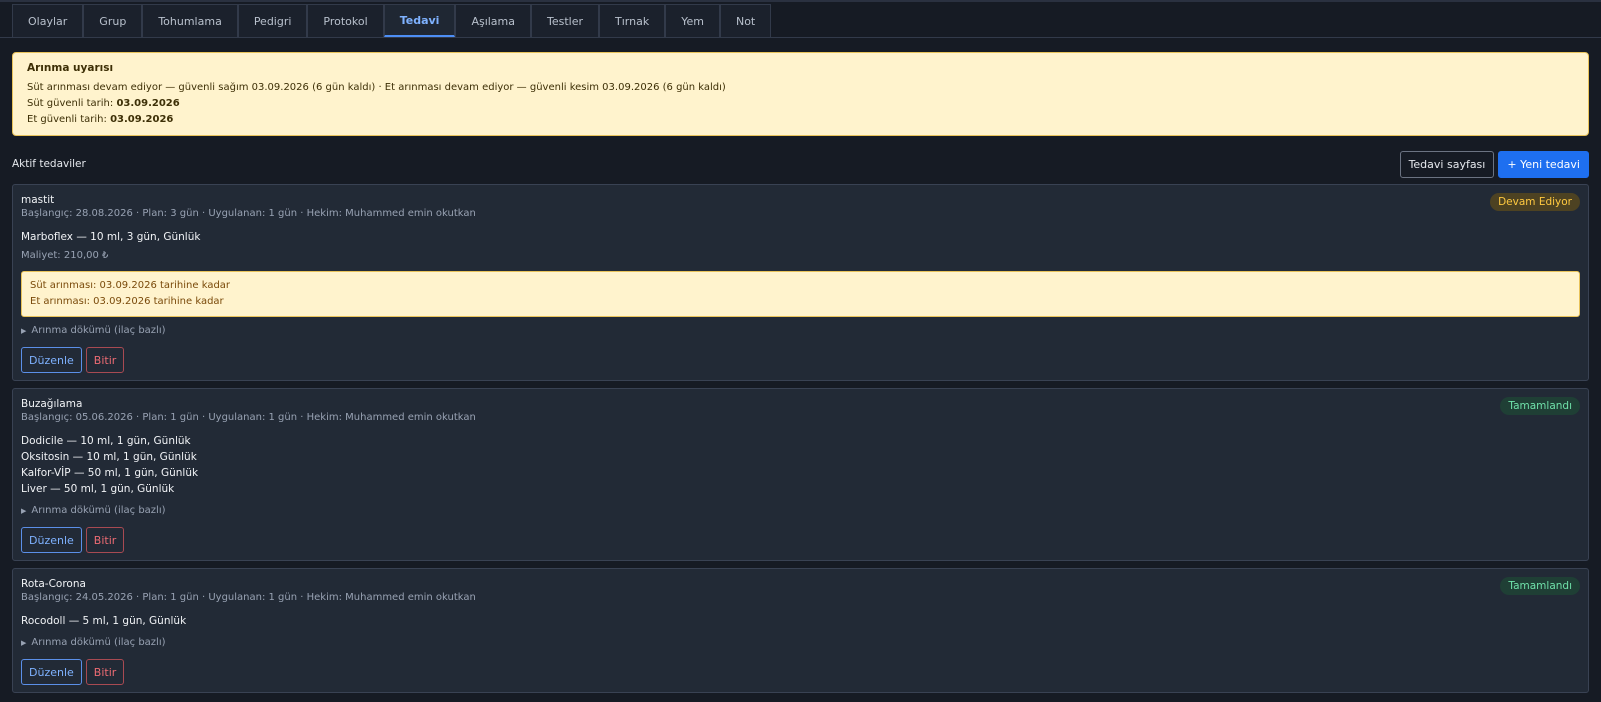 This screenshot has height=702, width=1601. Describe the element at coordinates (1535, 202) in the screenshot. I see `status-badge: Devam Ediyor` at that location.